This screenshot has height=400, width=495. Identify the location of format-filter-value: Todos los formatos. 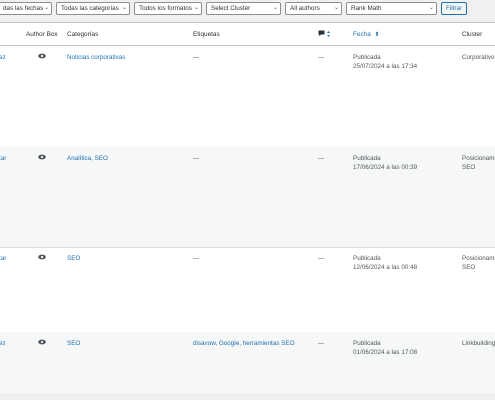
(165, 8).